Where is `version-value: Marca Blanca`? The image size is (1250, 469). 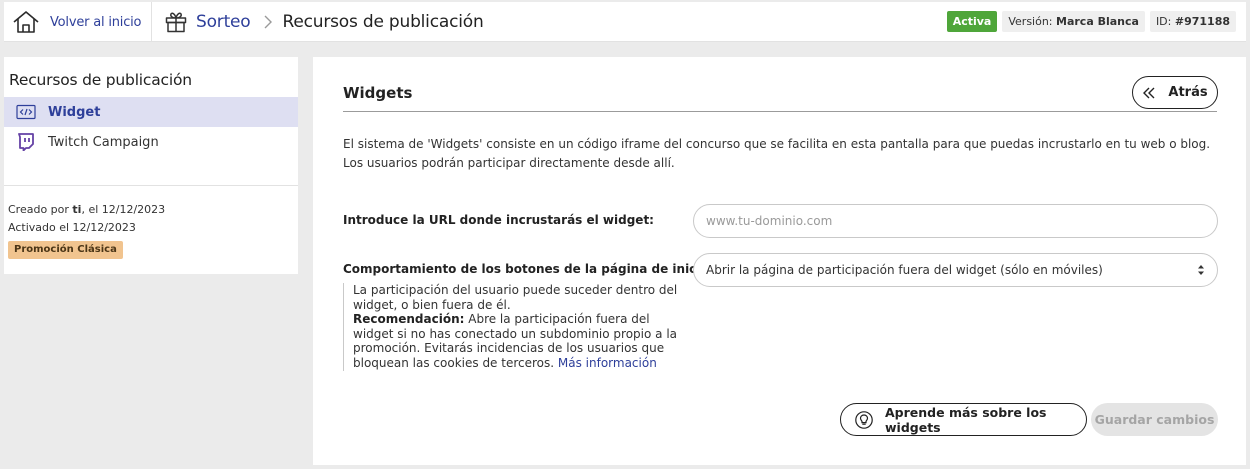 version-value: Marca Blanca is located at coordinates (1097, 21).